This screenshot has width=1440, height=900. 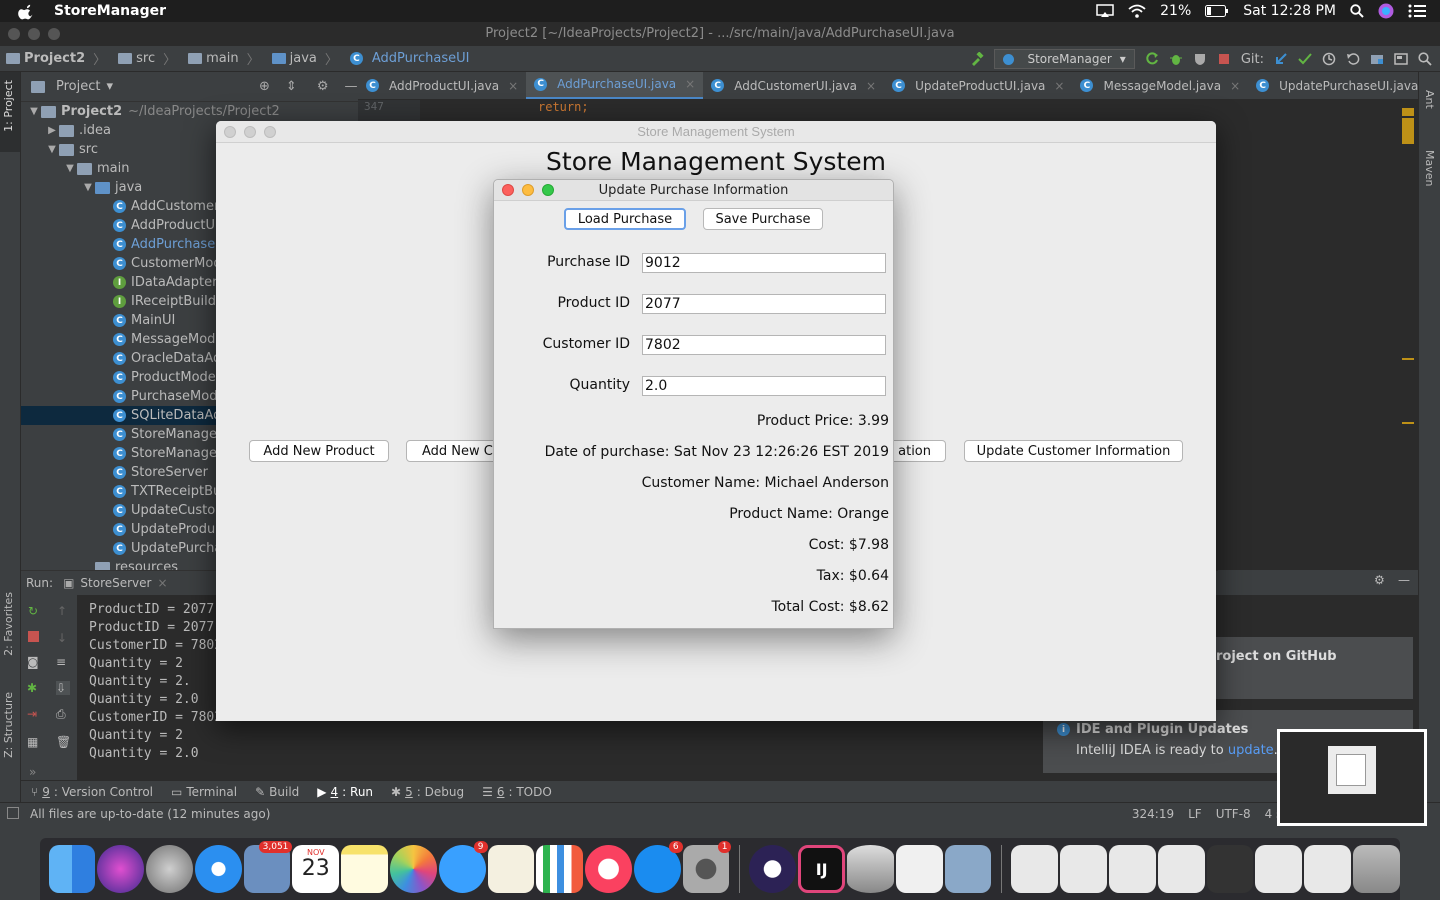 I want to click on debug-bug-icon, so click(x=1176, y=59).